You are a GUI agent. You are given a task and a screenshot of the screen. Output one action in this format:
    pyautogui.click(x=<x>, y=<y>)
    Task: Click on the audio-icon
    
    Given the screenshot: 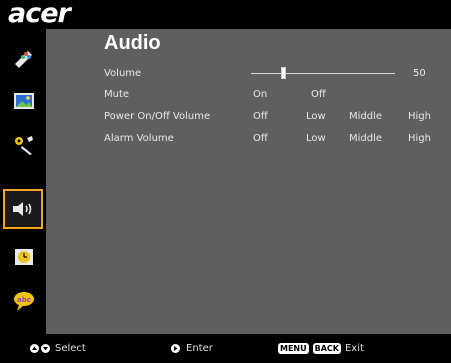 What is the action you would take?
    pyautogui.click(x=22, y=209)
    